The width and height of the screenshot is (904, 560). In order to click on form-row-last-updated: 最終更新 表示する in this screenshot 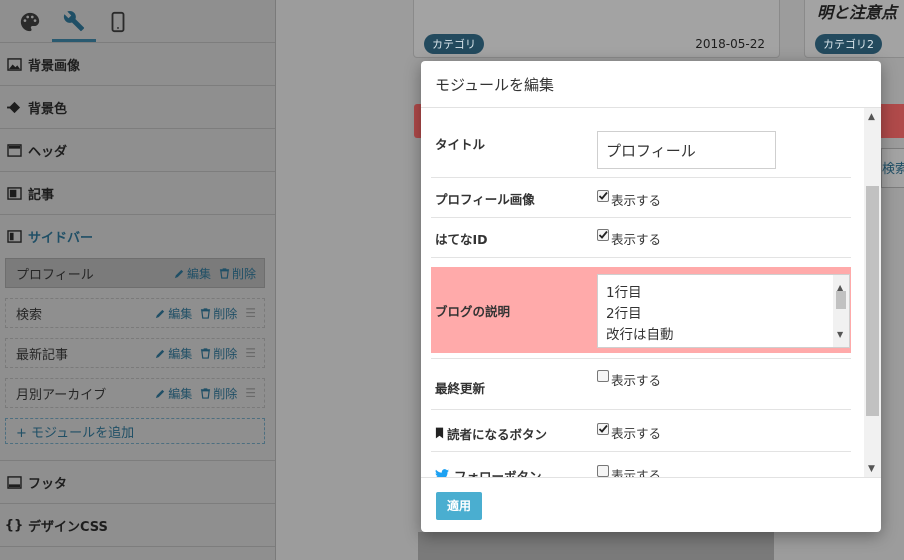, I will do `click(641, 384)`.